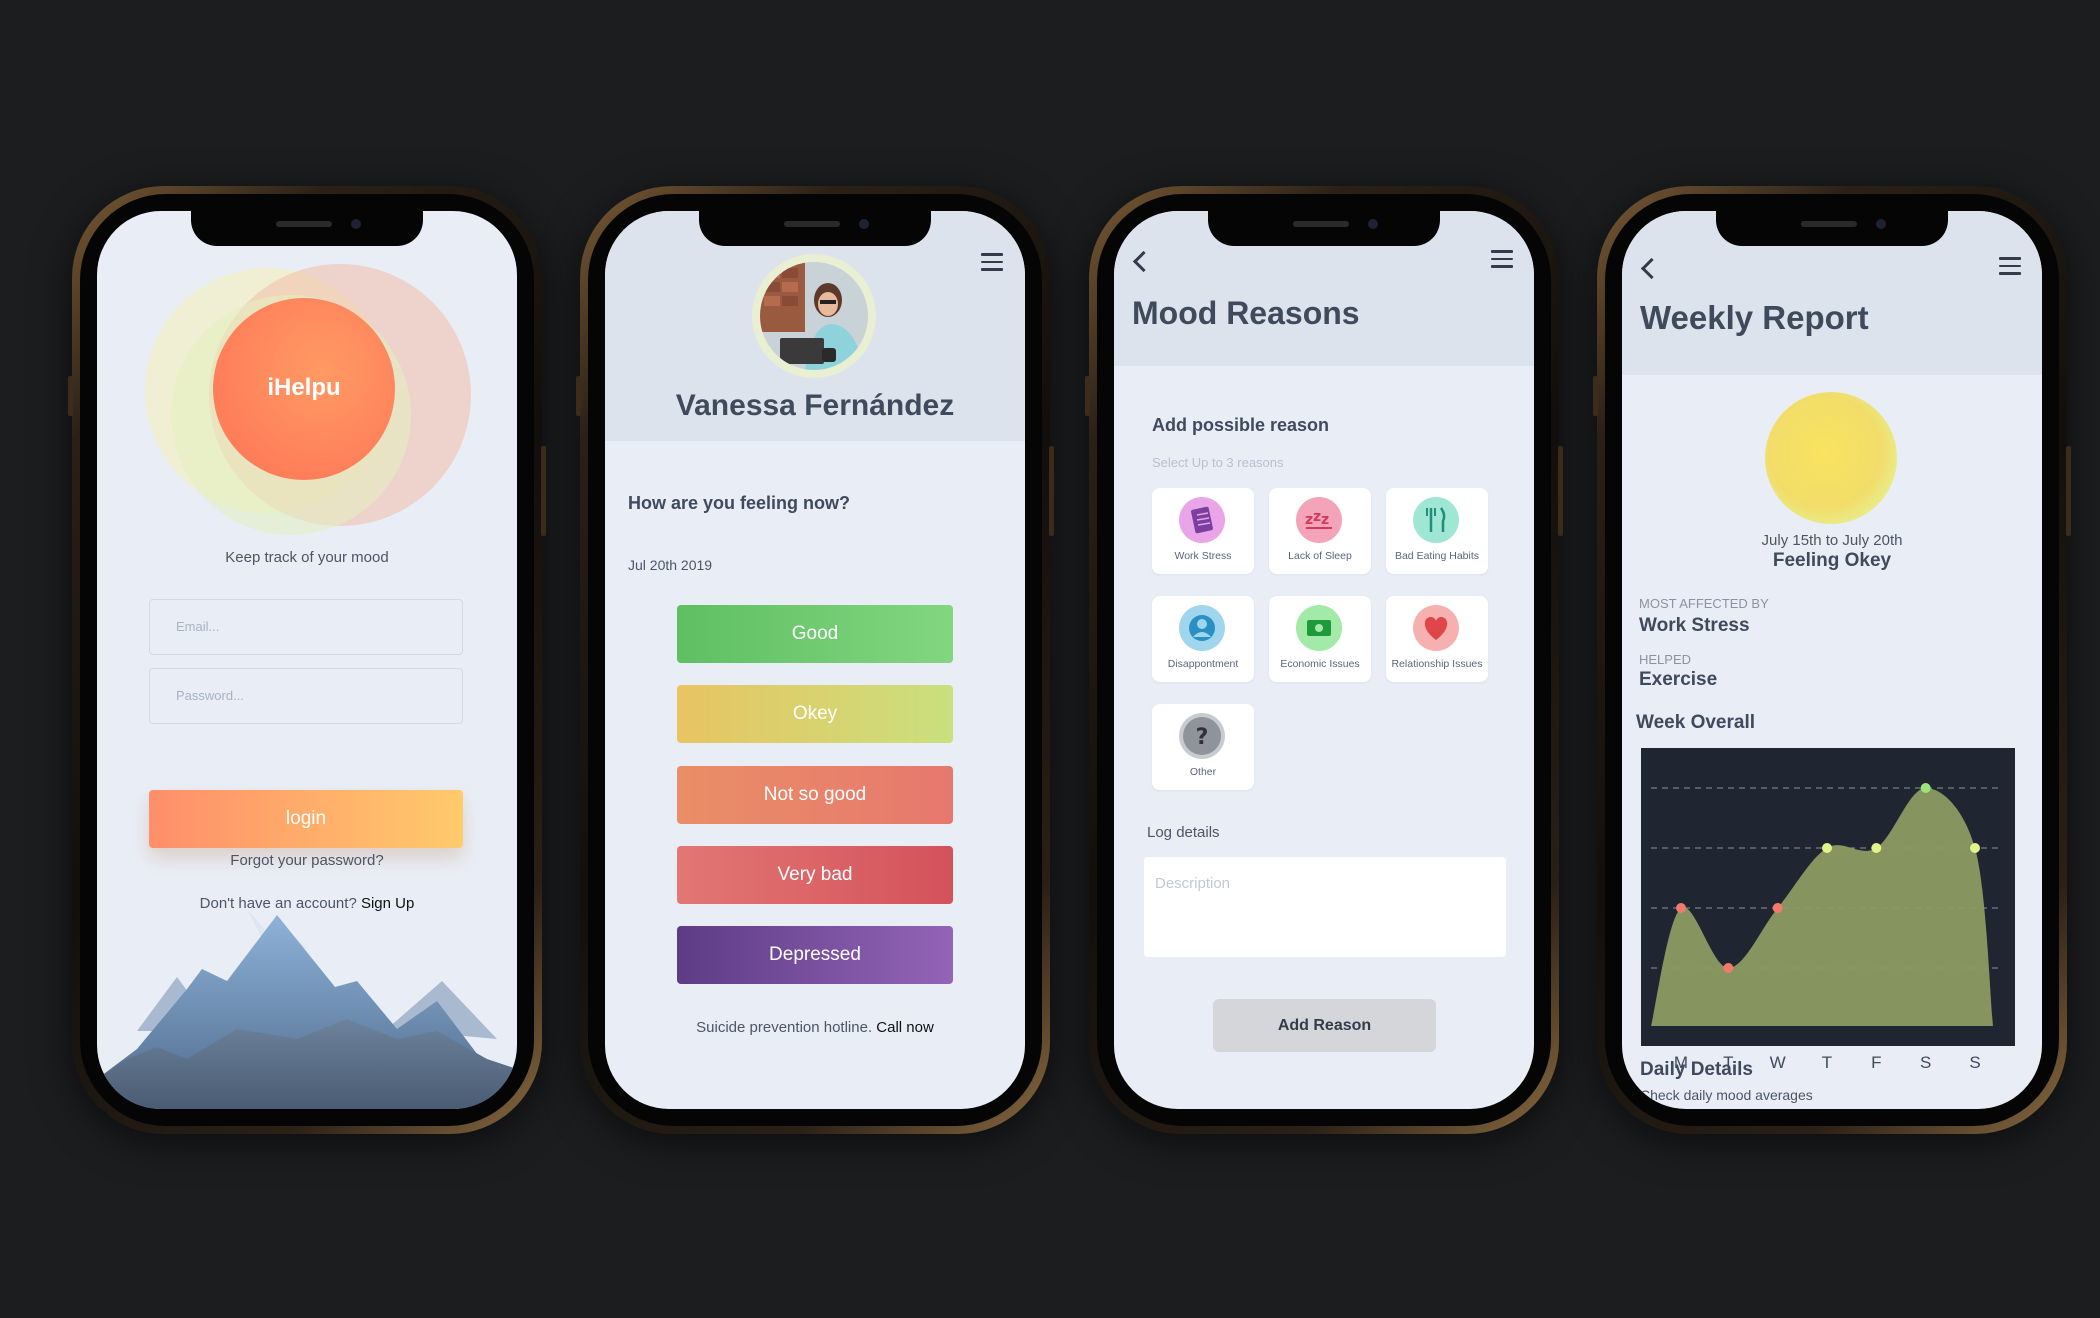  Describe the element at coordinates (1193, 883) in the screenshot. I see `description-placeholder: Description` at that location.